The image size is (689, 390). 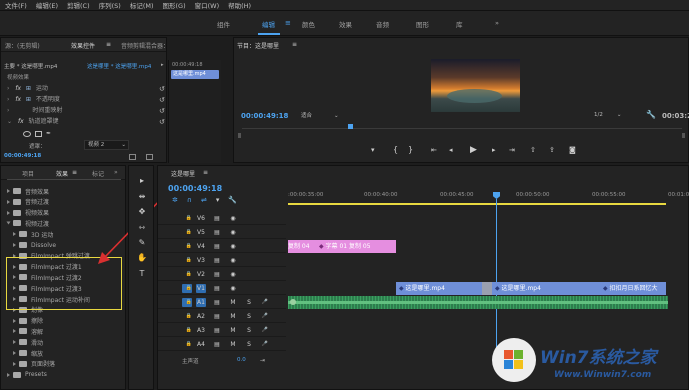 What do you see at coordinates (201, 330) in the screenshot?
I see `track-name: A3` at bounding box center [201, 330].